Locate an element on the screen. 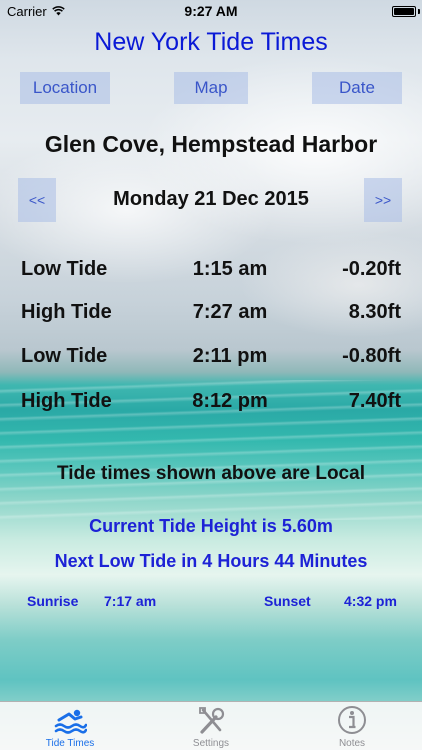 The image size is (422, 750). tide-height: 7.40ft is located at coordinates (374, 401).